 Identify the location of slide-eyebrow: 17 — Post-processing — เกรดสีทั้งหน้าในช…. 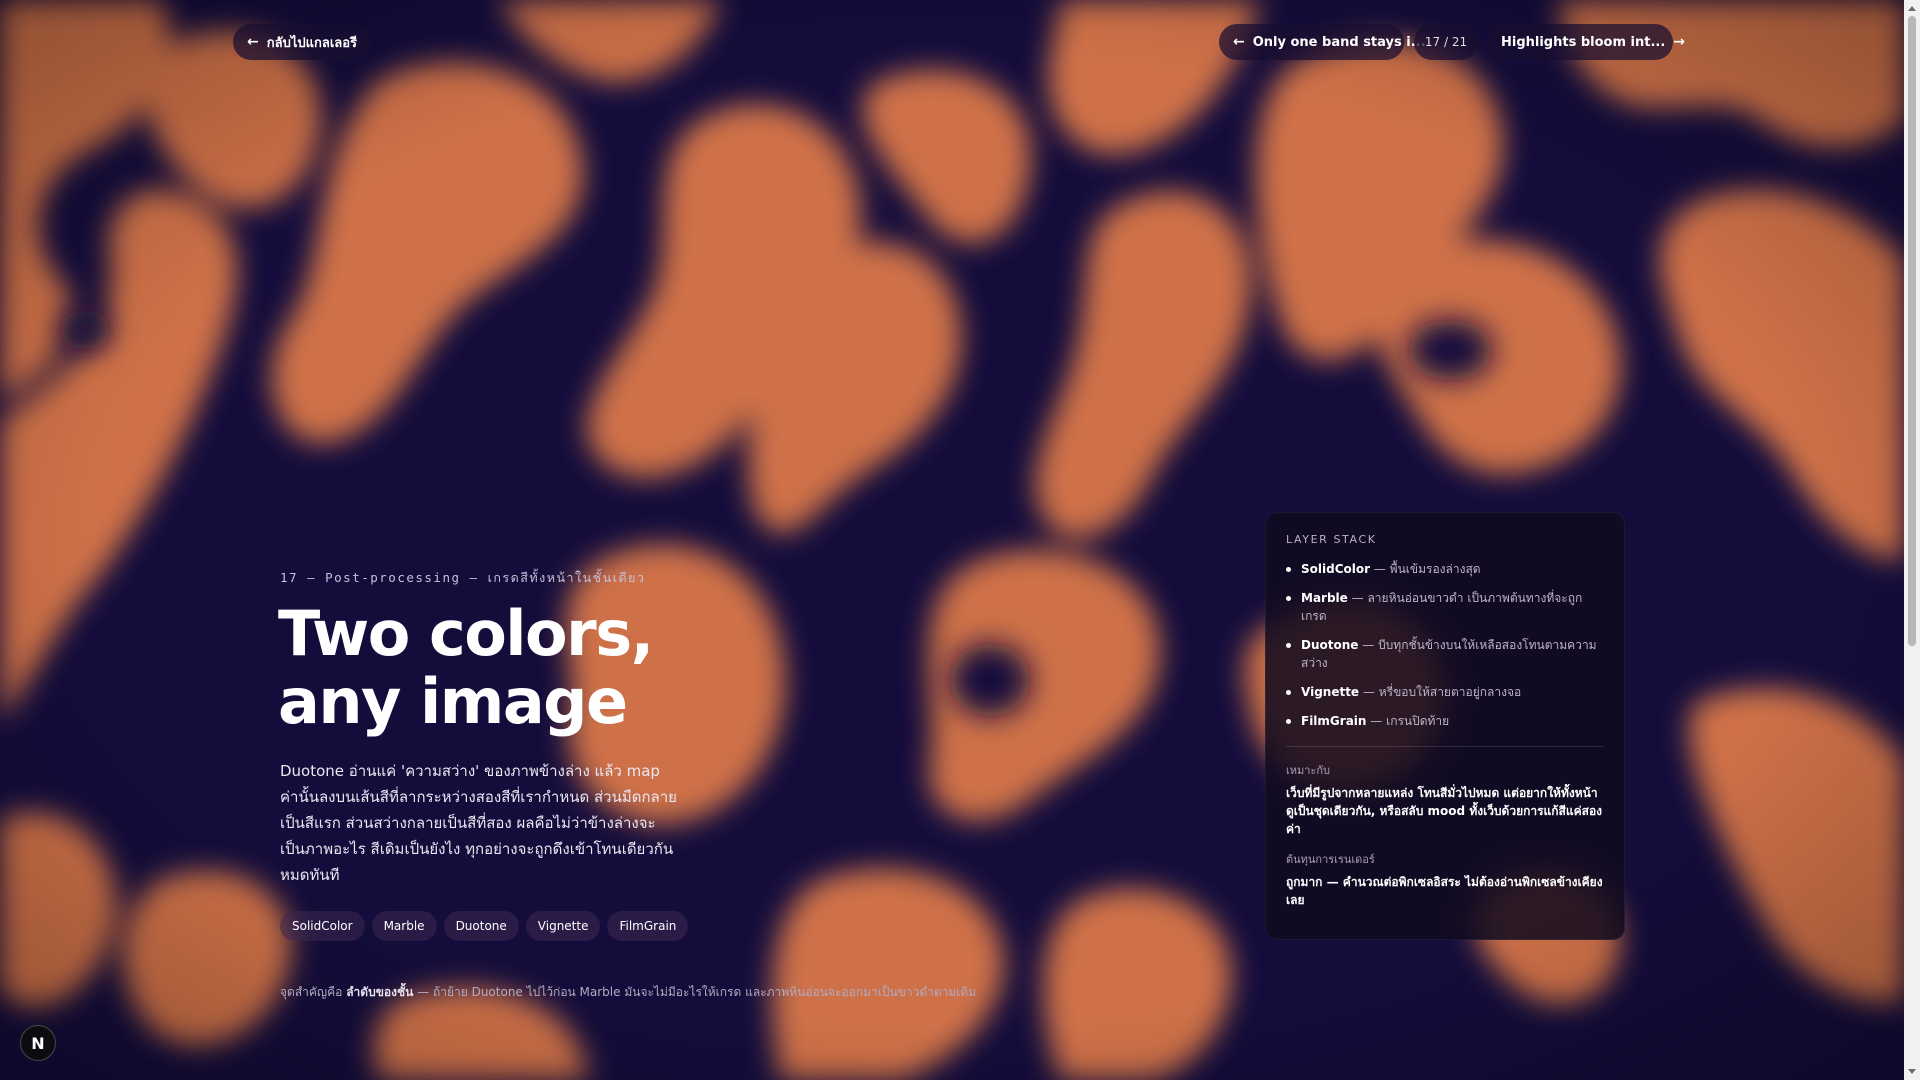
(463, 577).